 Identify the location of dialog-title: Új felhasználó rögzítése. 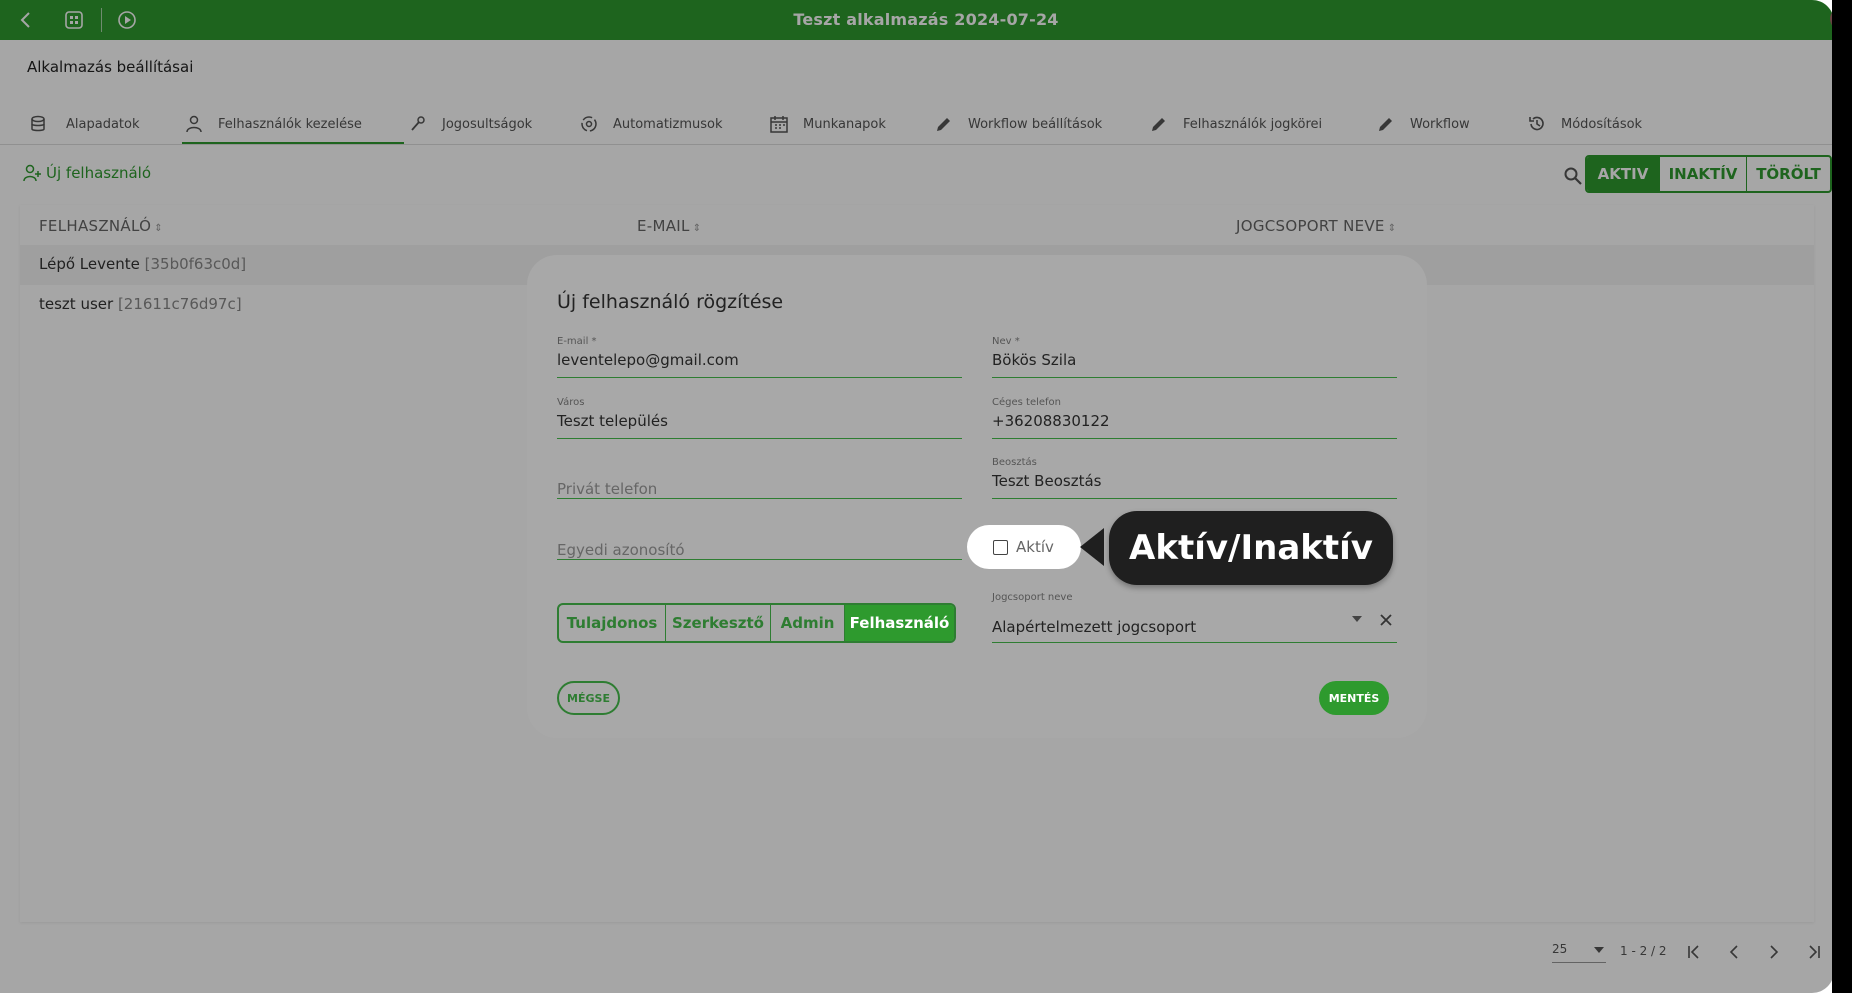
(670, 302).